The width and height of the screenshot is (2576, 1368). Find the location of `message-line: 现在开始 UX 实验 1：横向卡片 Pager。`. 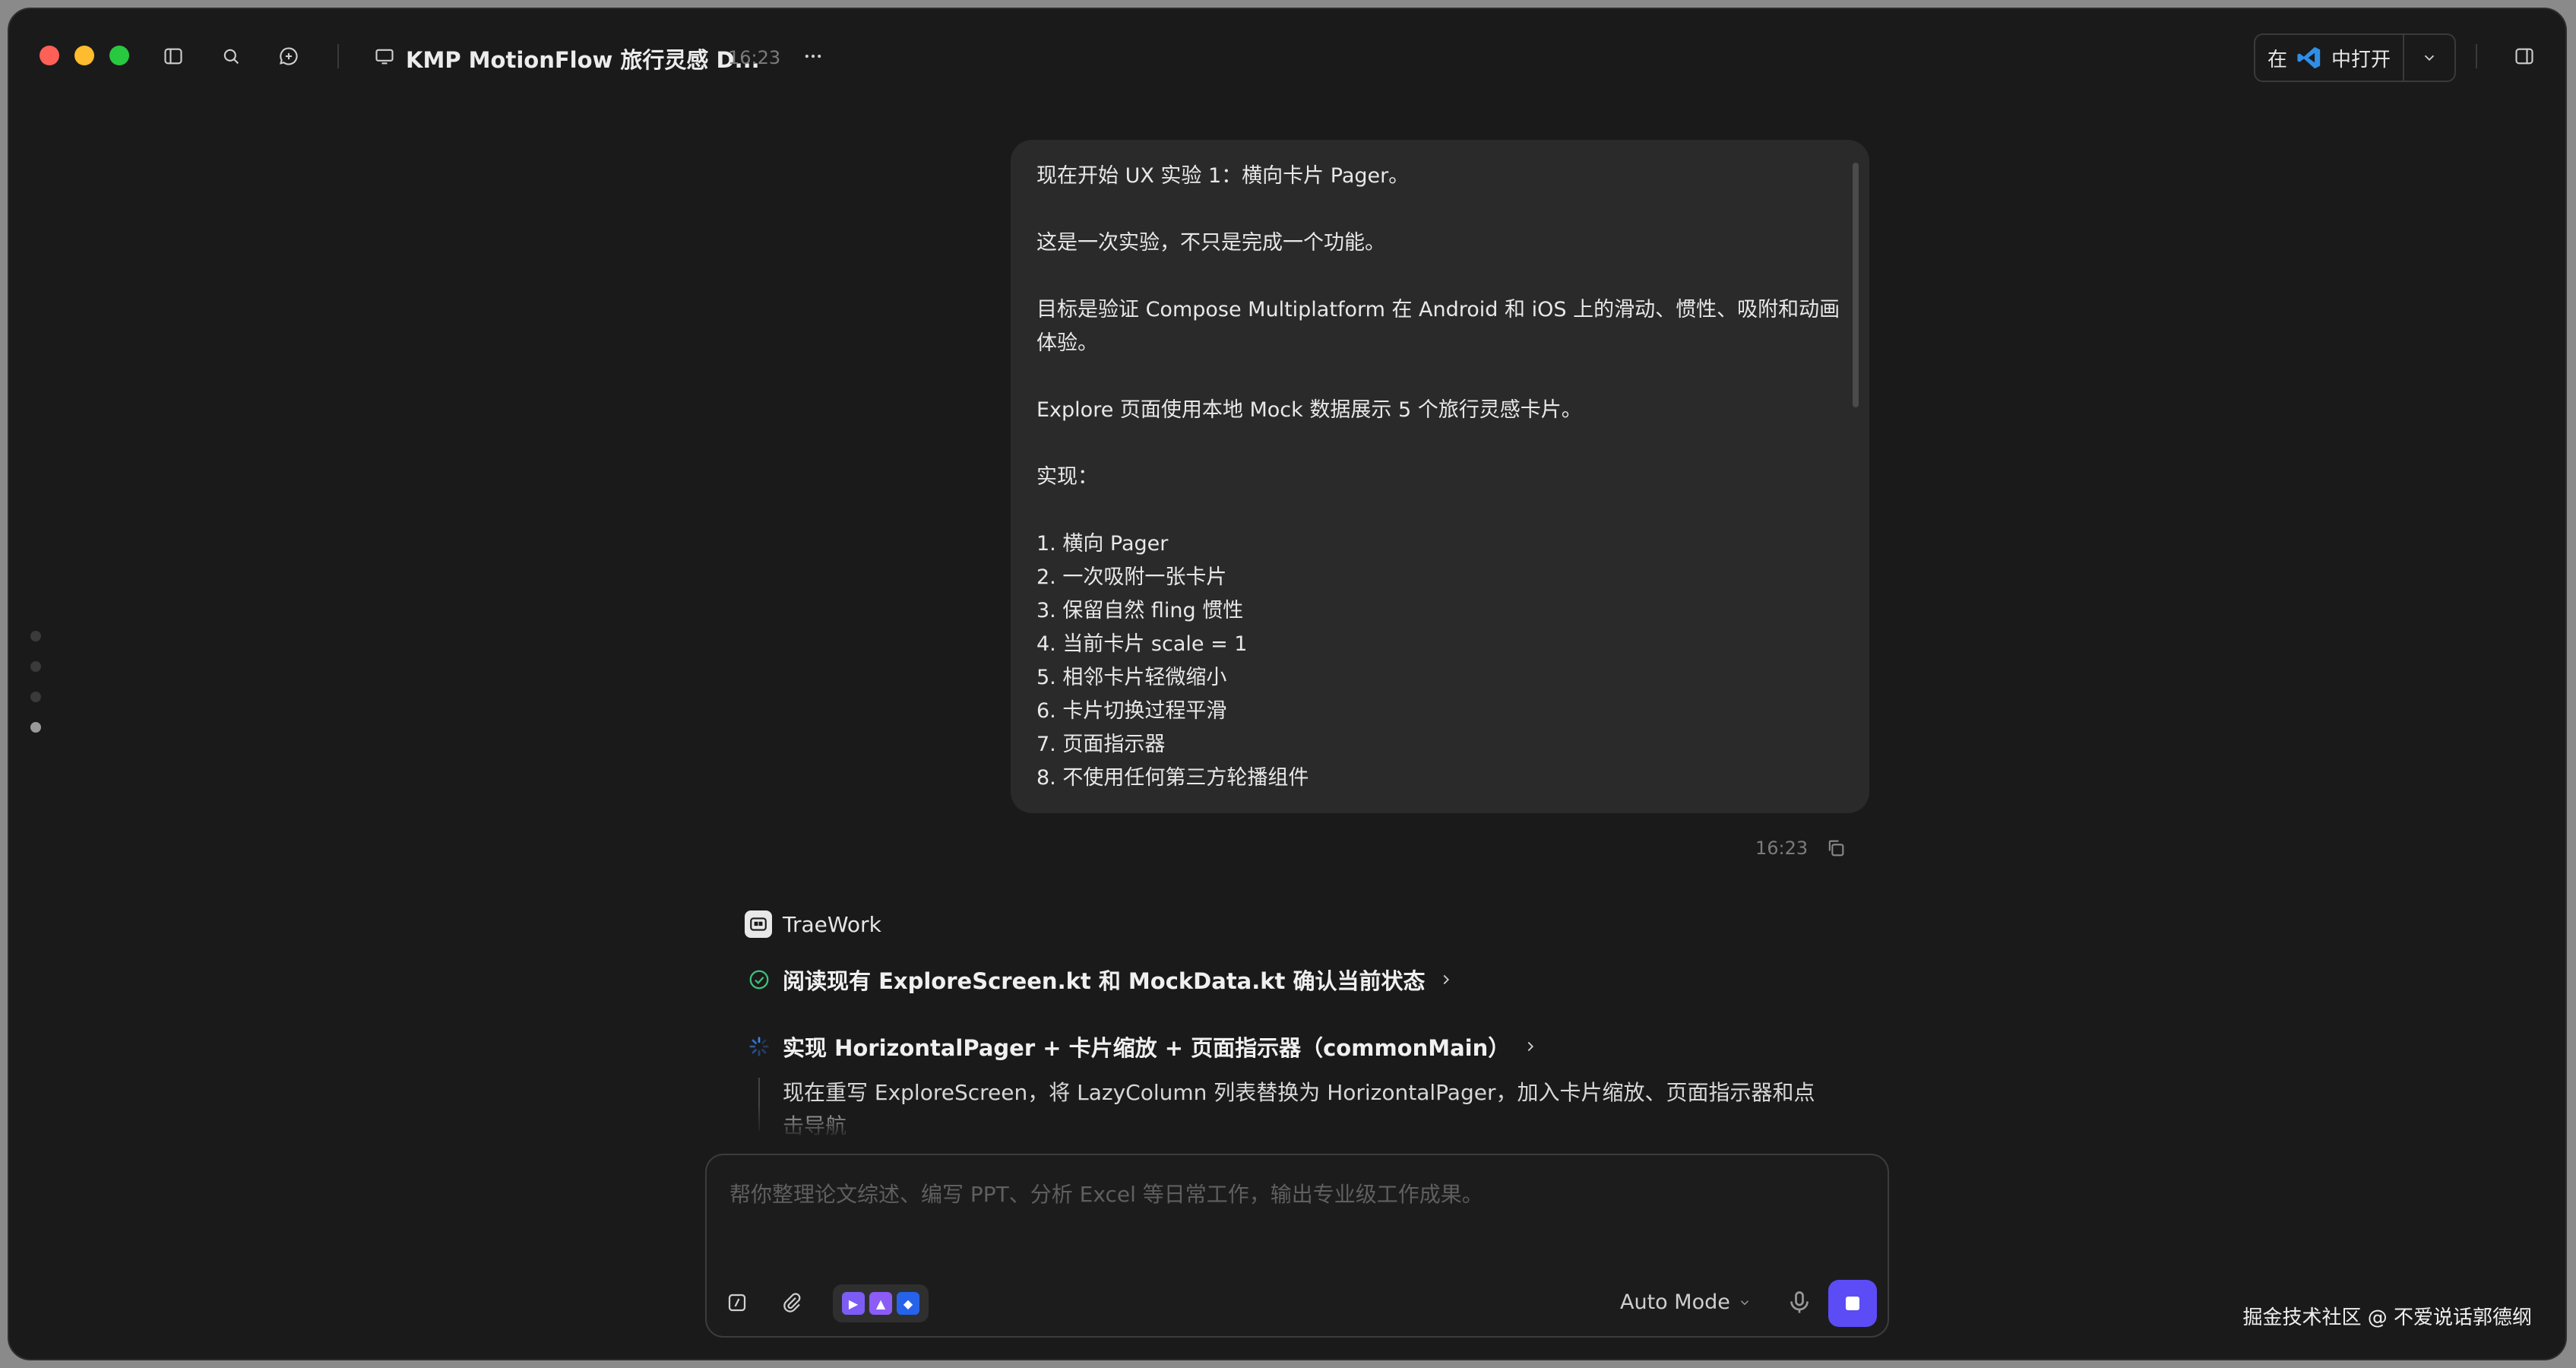

message-line: 现在开始 UX 实验 1：横向卡片 Pager。 is located at coordinates (1223, 176).